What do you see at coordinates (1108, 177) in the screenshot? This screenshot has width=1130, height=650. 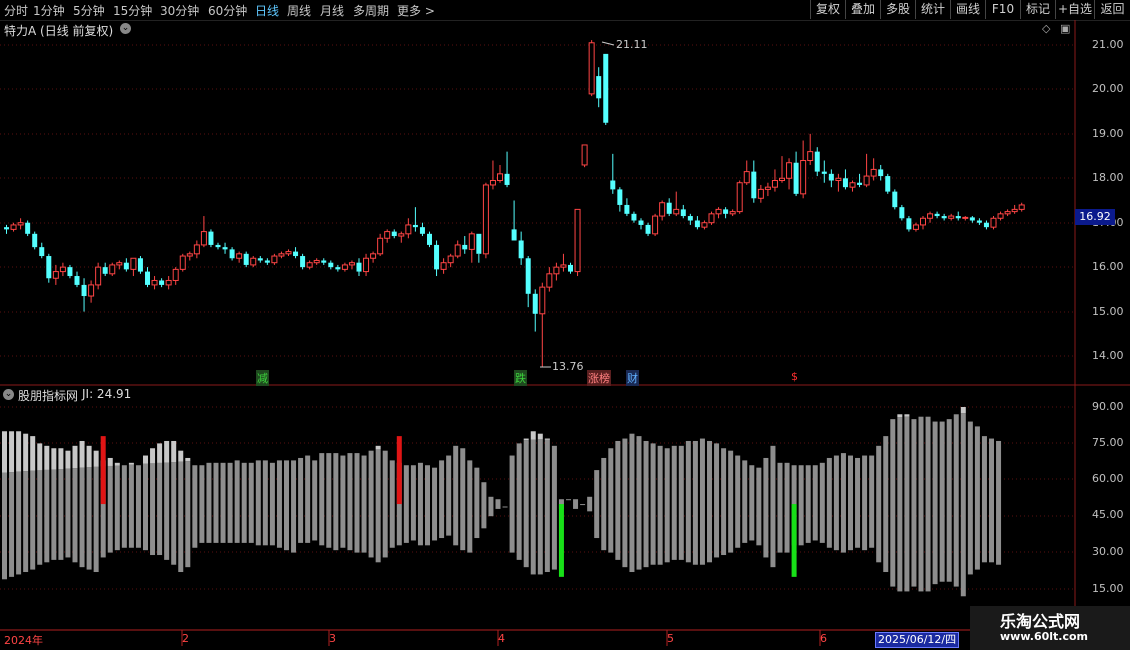 I see `price-axis-label: 18.00` at bounding box center [1108, 177].